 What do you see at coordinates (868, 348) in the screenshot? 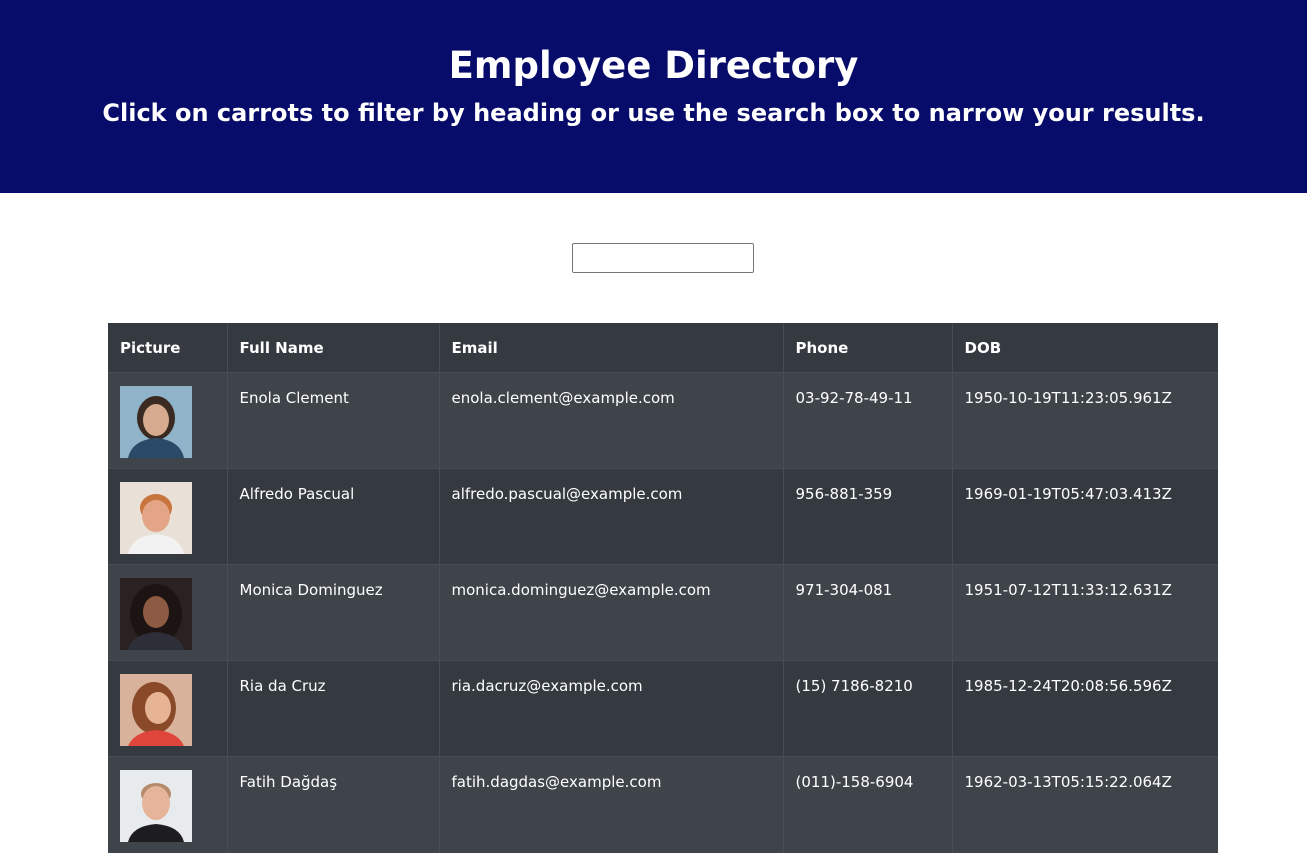
I see `column-header-phone: Phone` at bounding box center [868, 348].